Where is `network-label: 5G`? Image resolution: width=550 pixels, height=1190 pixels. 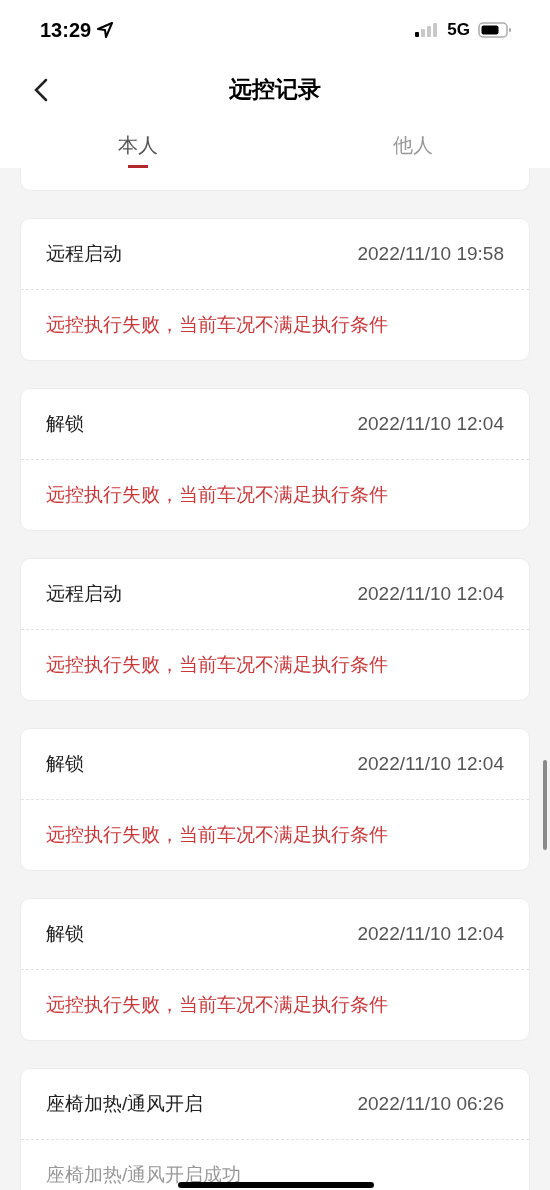
network-label: 5G is located at coordinates (458, 30).